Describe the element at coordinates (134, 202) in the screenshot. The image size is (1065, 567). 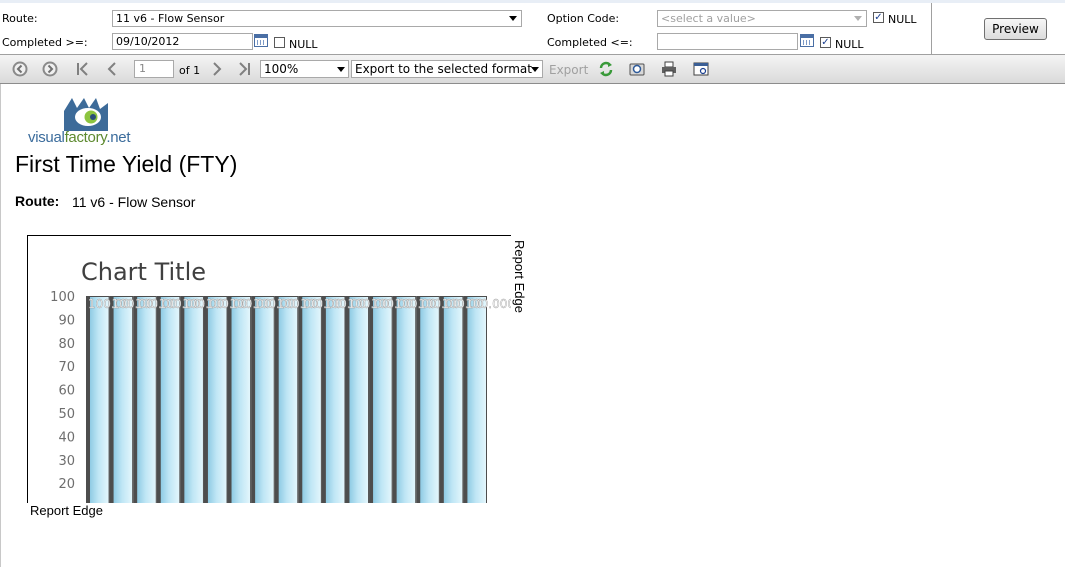
I see `route-value: 11 v6 - Flow Sensor` at that location.